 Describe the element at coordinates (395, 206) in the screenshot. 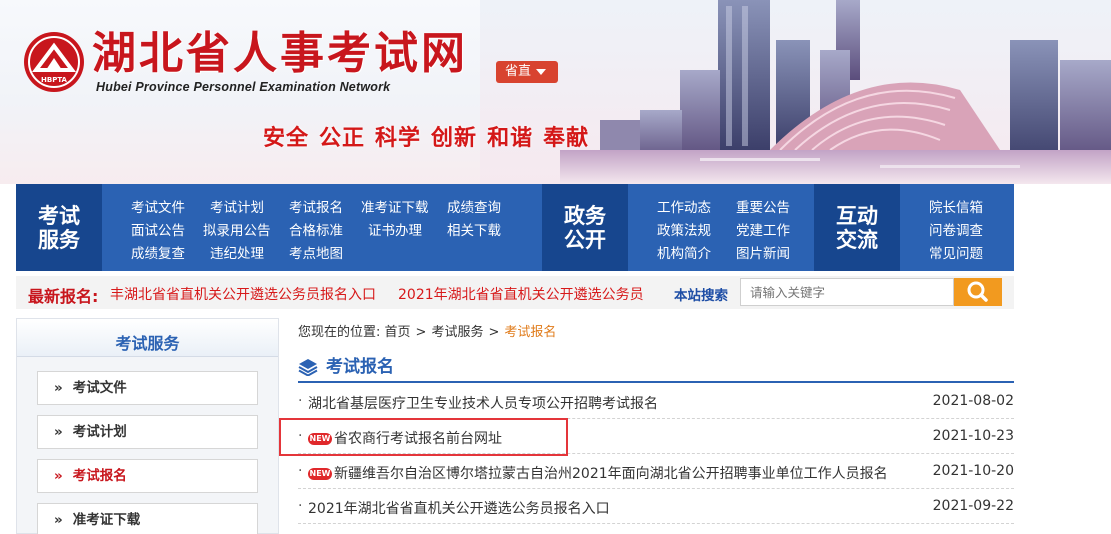

I see `nav-link: 准考证下载` at that location.